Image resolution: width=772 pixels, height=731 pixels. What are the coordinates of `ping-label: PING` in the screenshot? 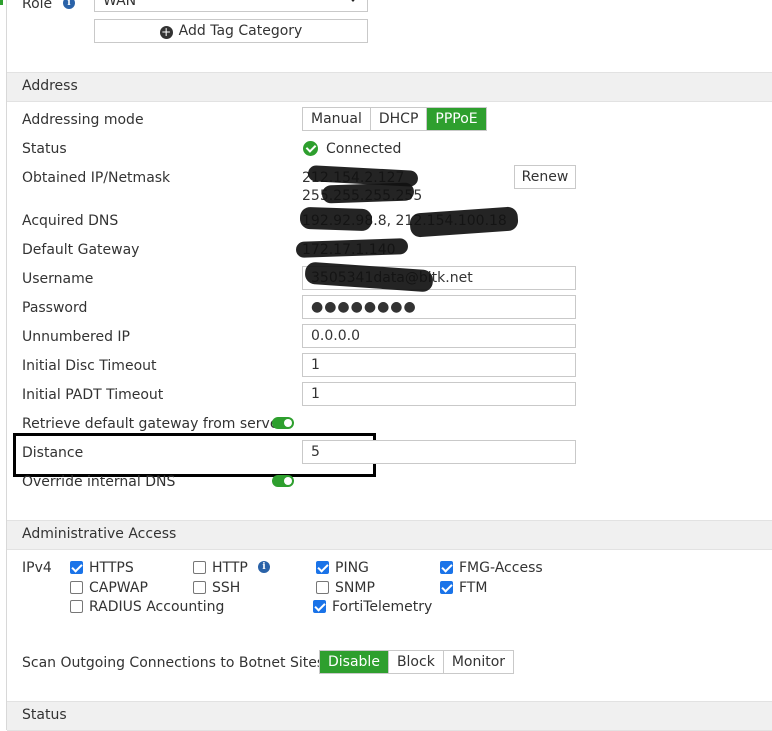 It's located at (352, 568).